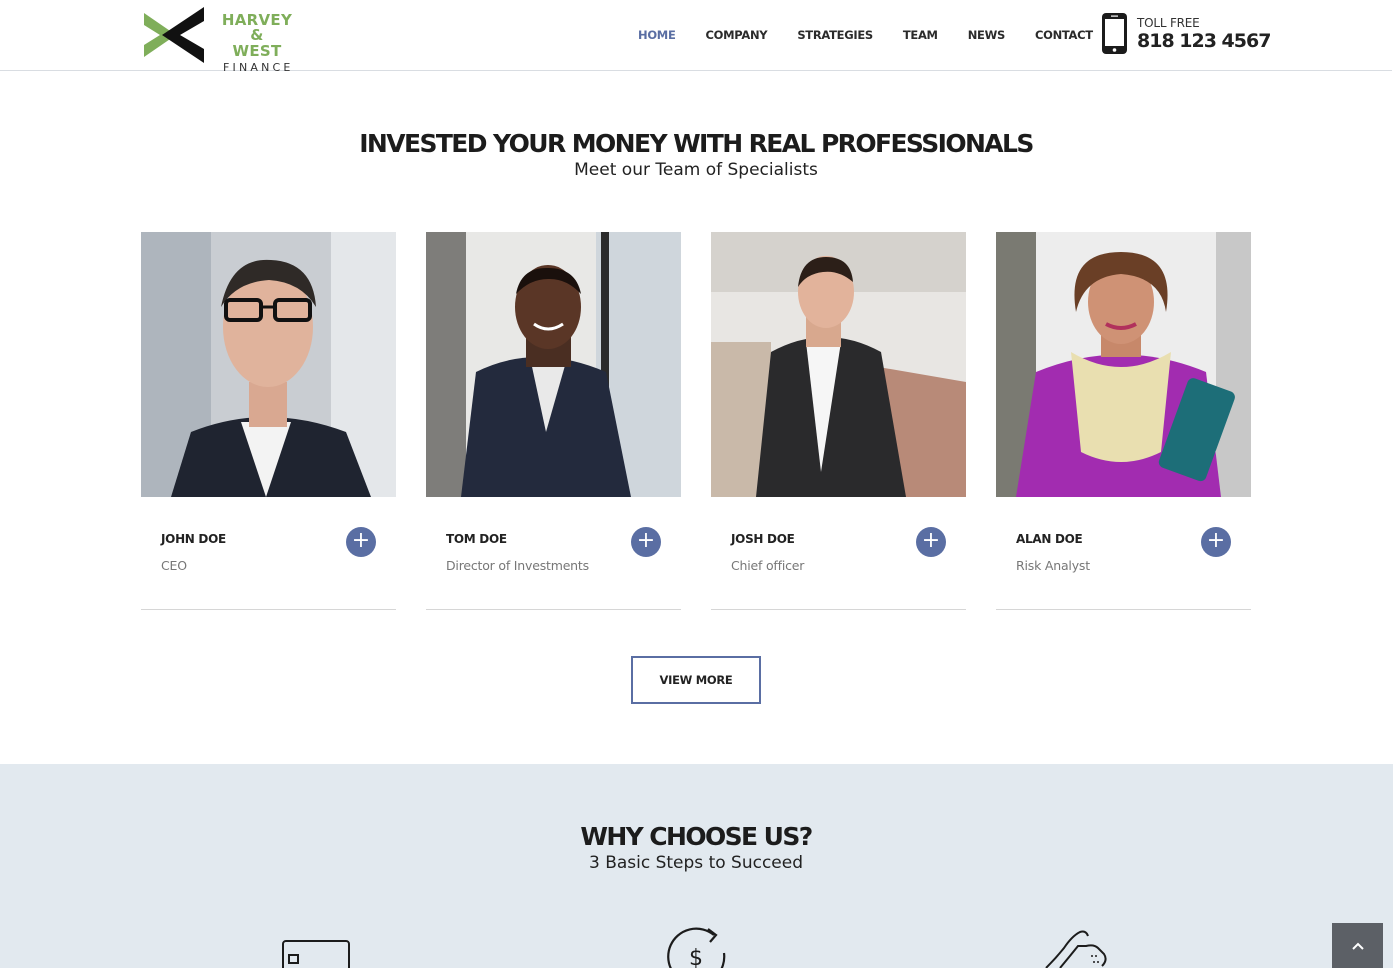 This screenshot has width=1393, height=968. I want to click on member-role: Director of Investments, so click(517, 565).